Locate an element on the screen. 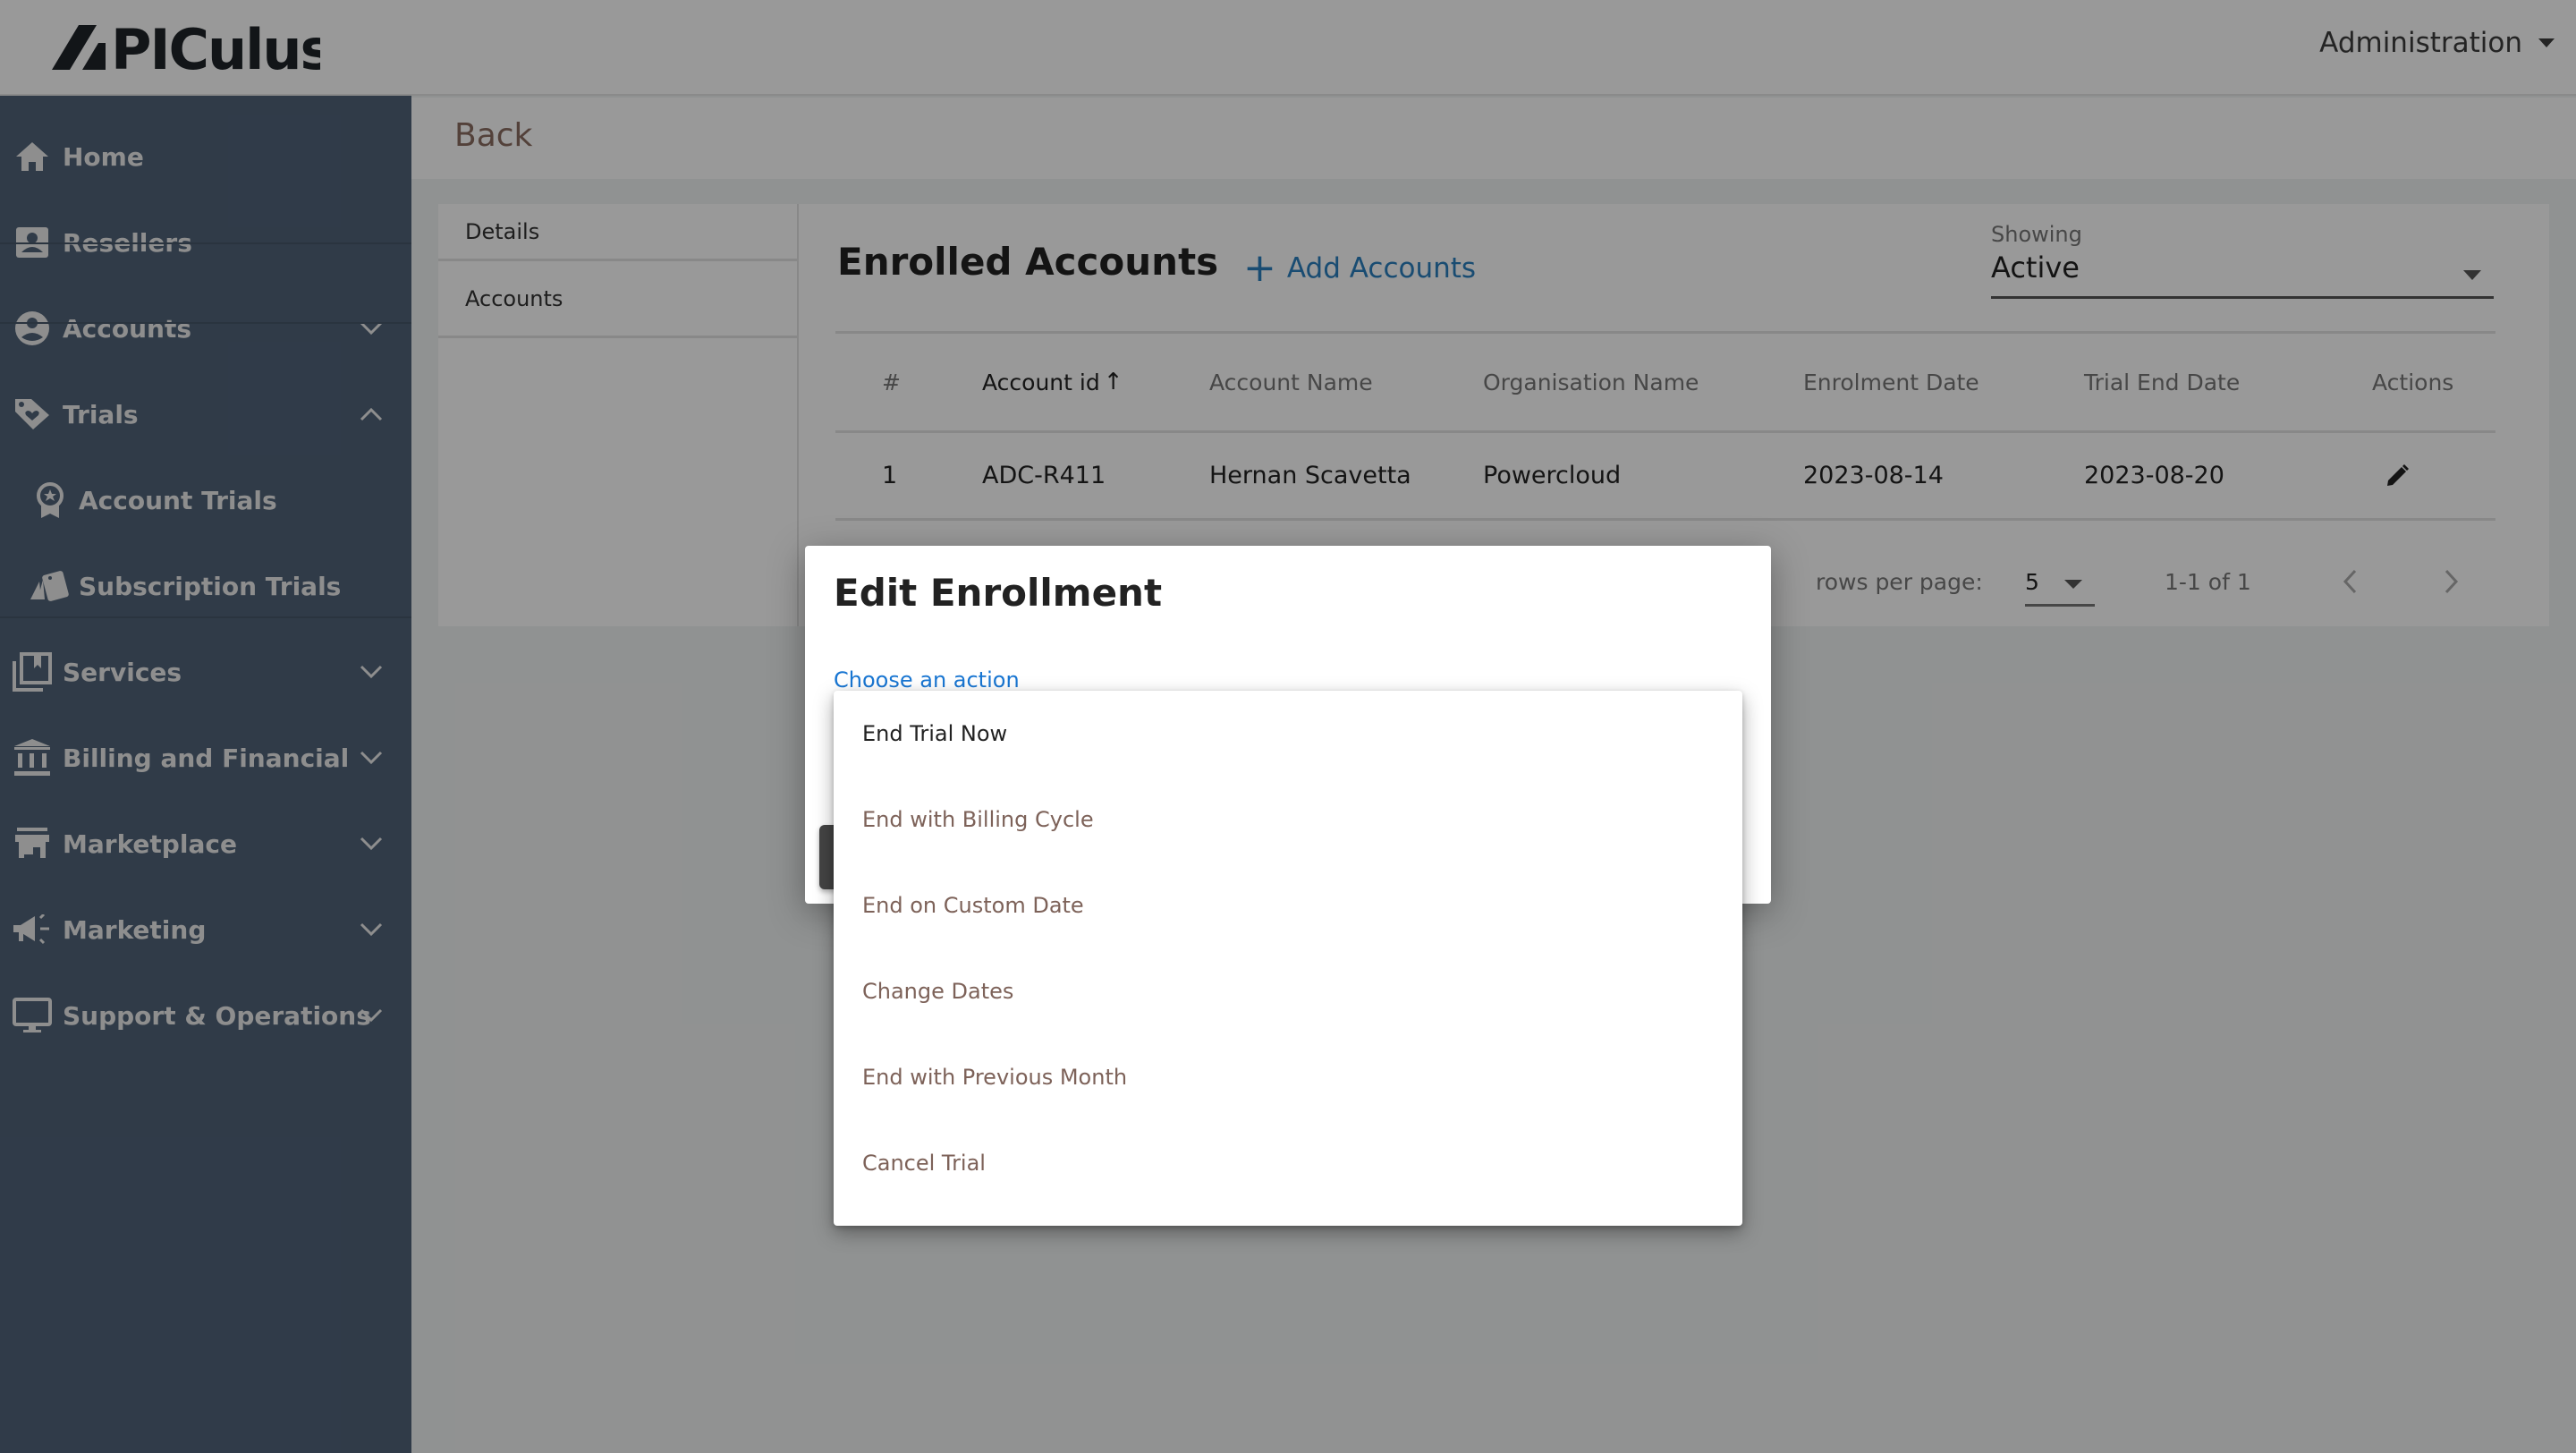 The height and width of the screenshot is (1453, 2576). option-cancel-trial: Cancel Trial is located at coordinates (1288, 1163).